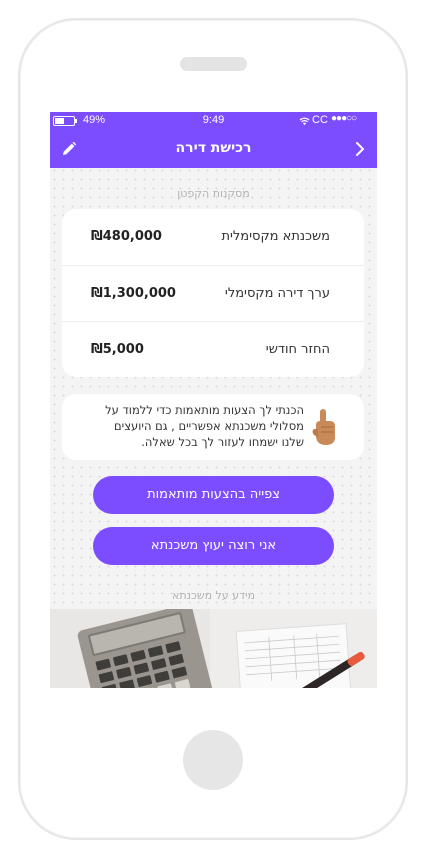  Describe the element at coordinates (213, 546) in the screenshot. I see `mortgage-advice-button: אני רוצה יעוץ משכנתא` at that location.